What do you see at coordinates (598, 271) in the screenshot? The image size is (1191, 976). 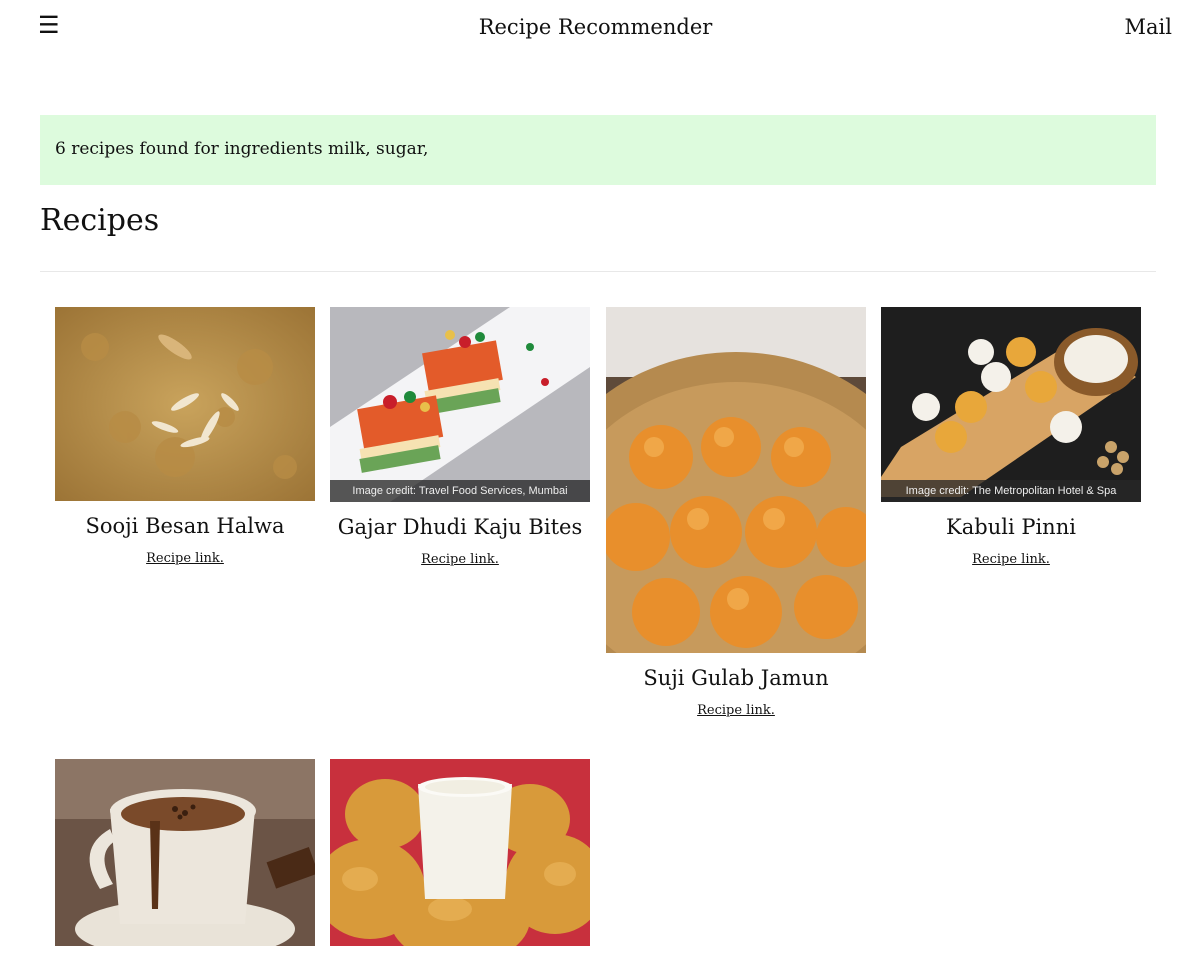 I see `section-divider` at bounding box center [598, 271].